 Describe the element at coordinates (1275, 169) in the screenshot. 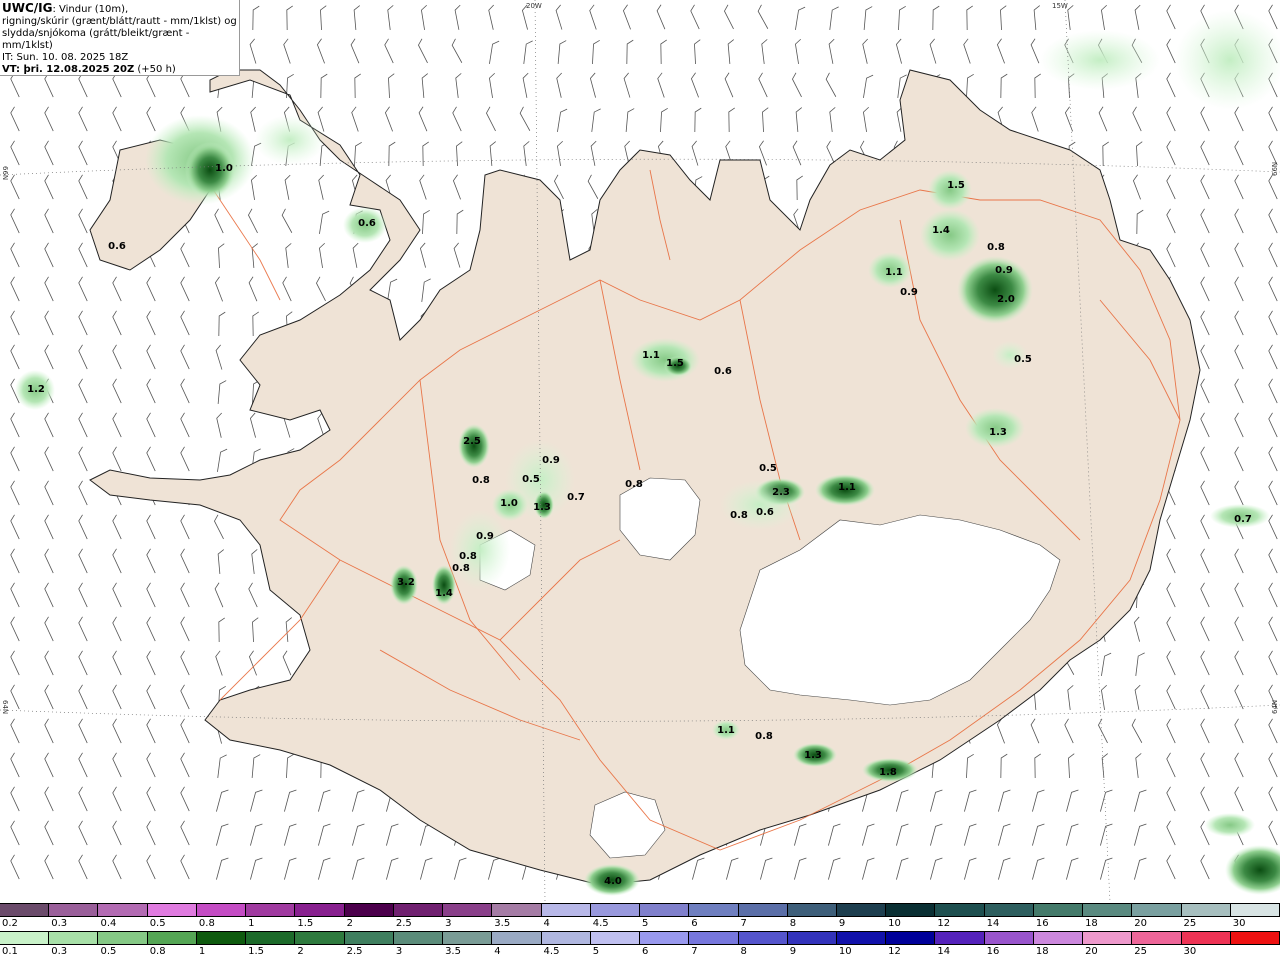

I see `lat-label-66n-right: 66N` at that location.